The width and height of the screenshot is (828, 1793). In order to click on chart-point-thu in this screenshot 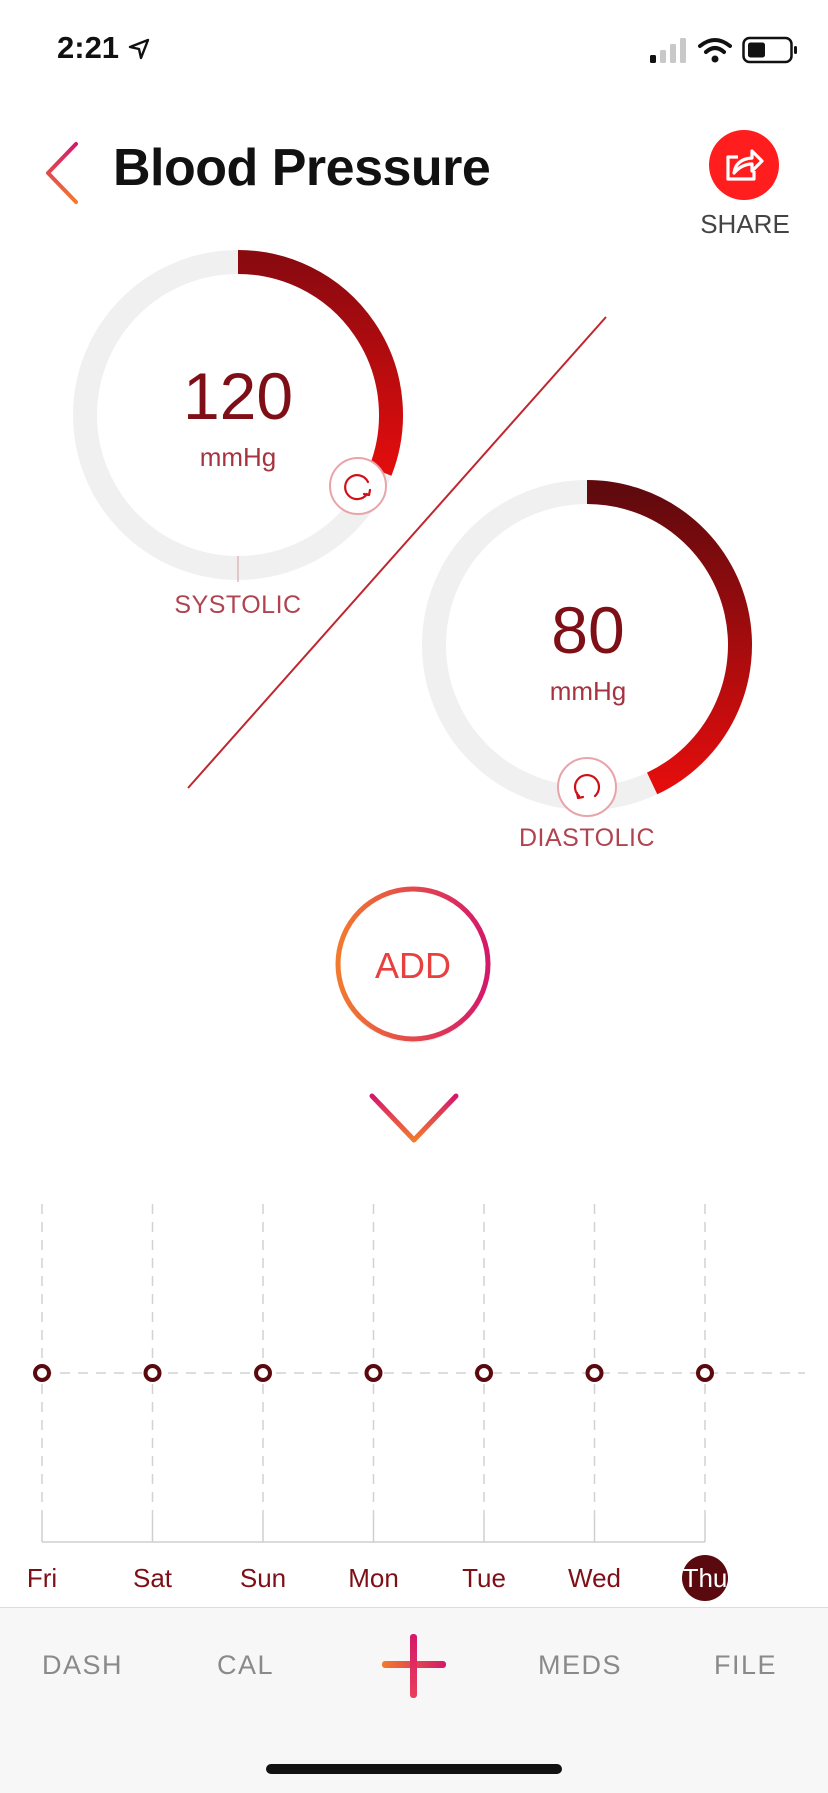, I will do `click(705, 1373)`.